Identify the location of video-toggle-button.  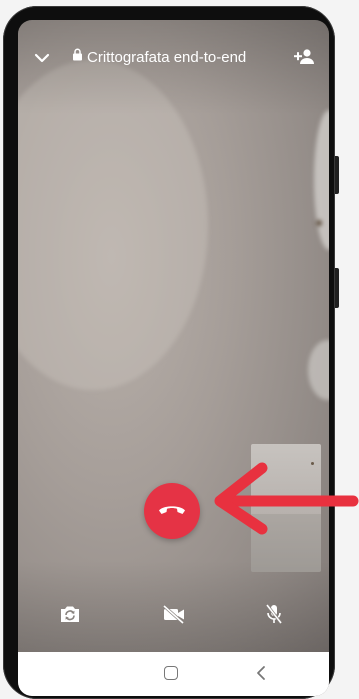
(174, 616).